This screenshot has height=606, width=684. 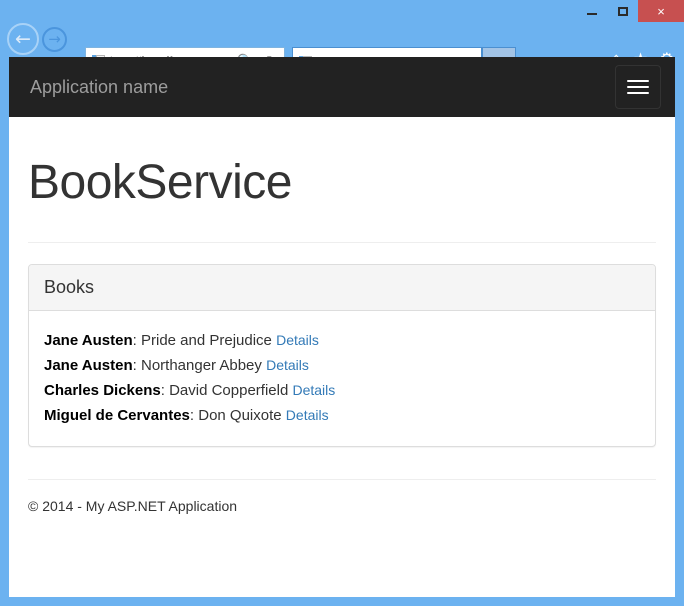 I want to click on book-title: Pride and Prejudice, so click(x=206, y=340).